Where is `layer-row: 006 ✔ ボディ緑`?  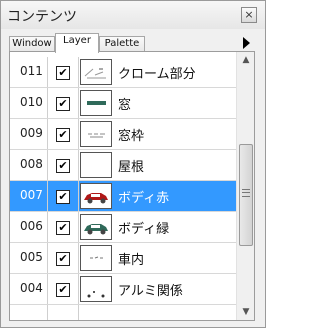 layer-row: 006 ✔ ボディ緑 is located at coordinates (123, 227).